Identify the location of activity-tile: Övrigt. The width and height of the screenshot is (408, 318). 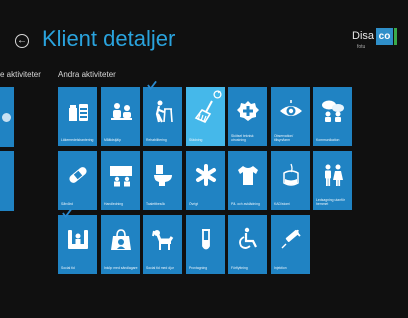
(205, 180).